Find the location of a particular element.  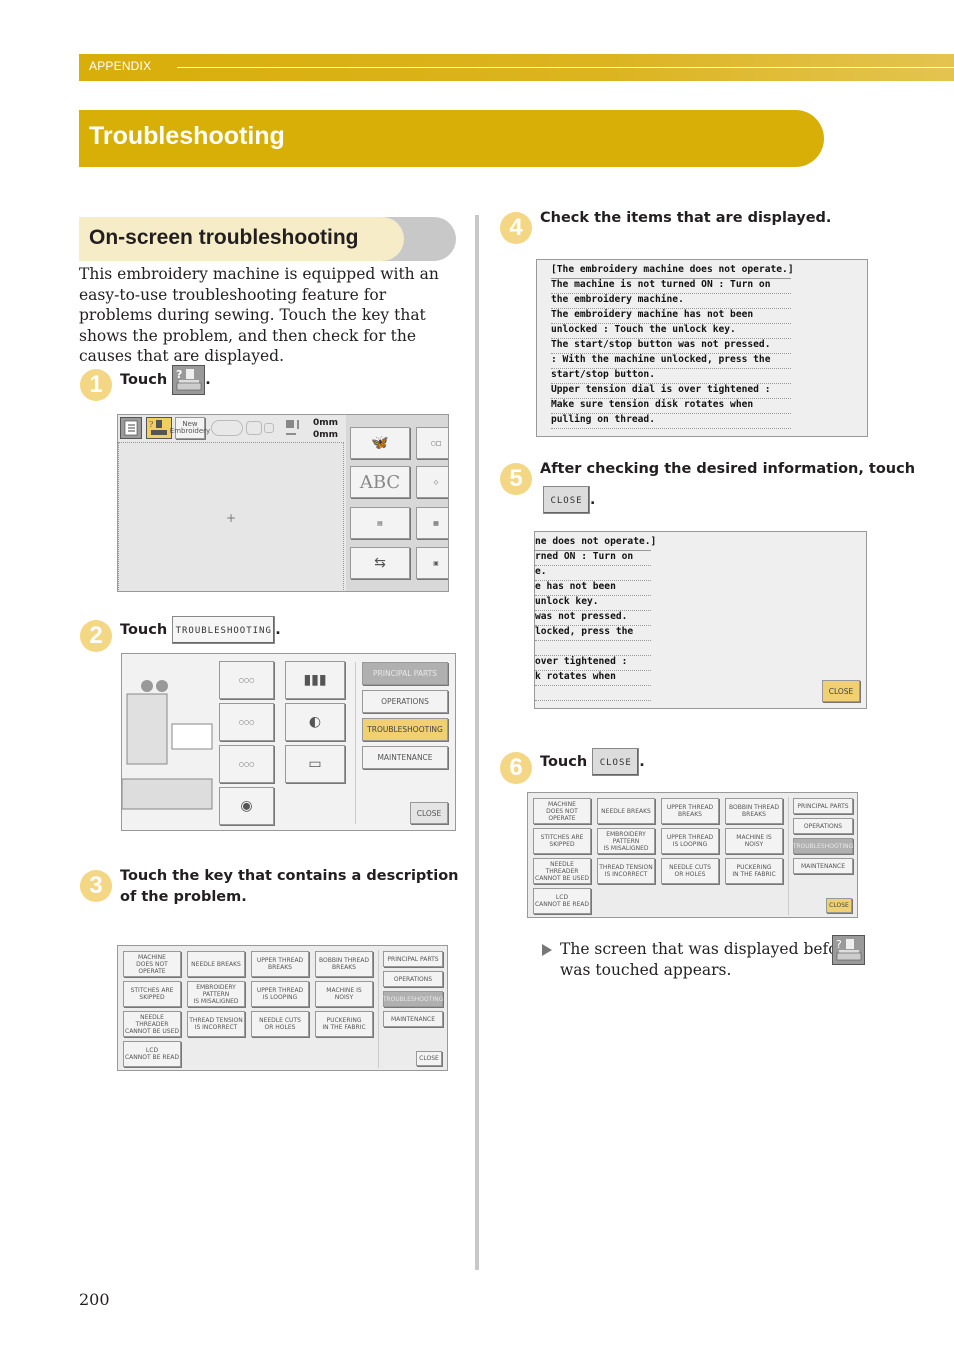

new-embroidery-button: New Embroidery is located at coordinates (190, 428).